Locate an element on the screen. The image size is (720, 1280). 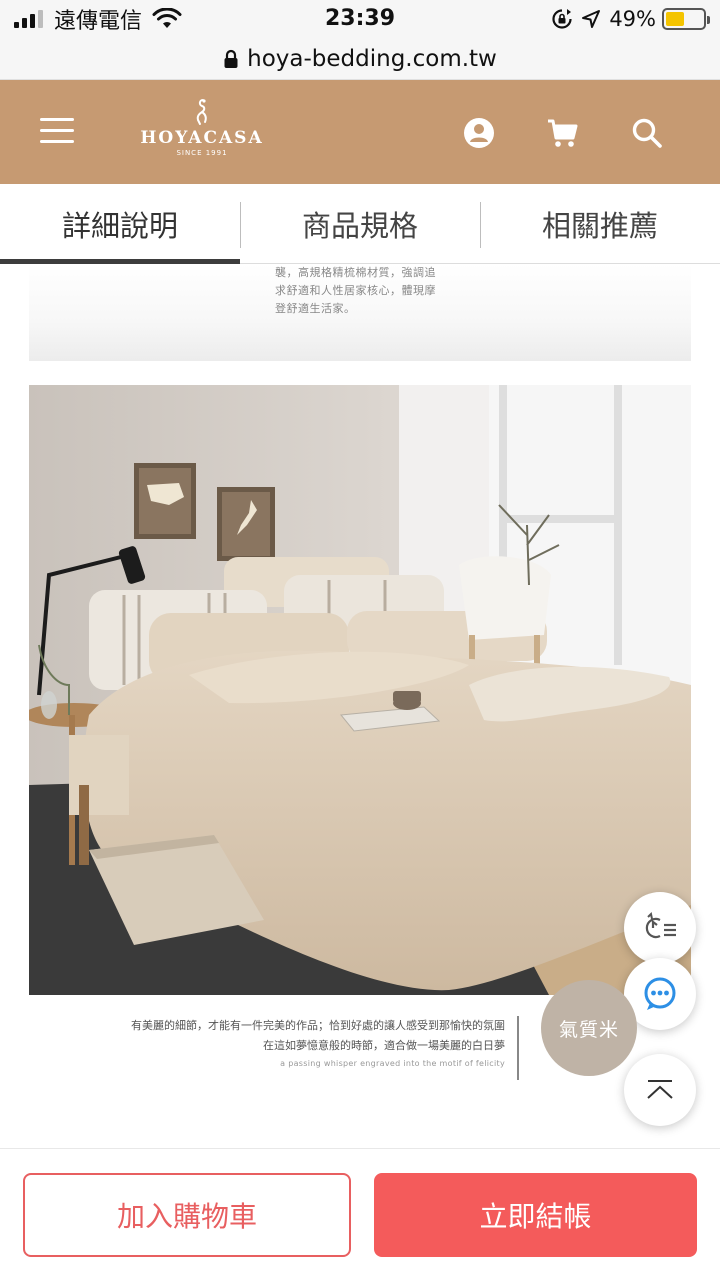
caption-line-2: 在這如夢憶意般的時節，適合做一場美麗的白日夢 is located at coordinates (384, 1045).